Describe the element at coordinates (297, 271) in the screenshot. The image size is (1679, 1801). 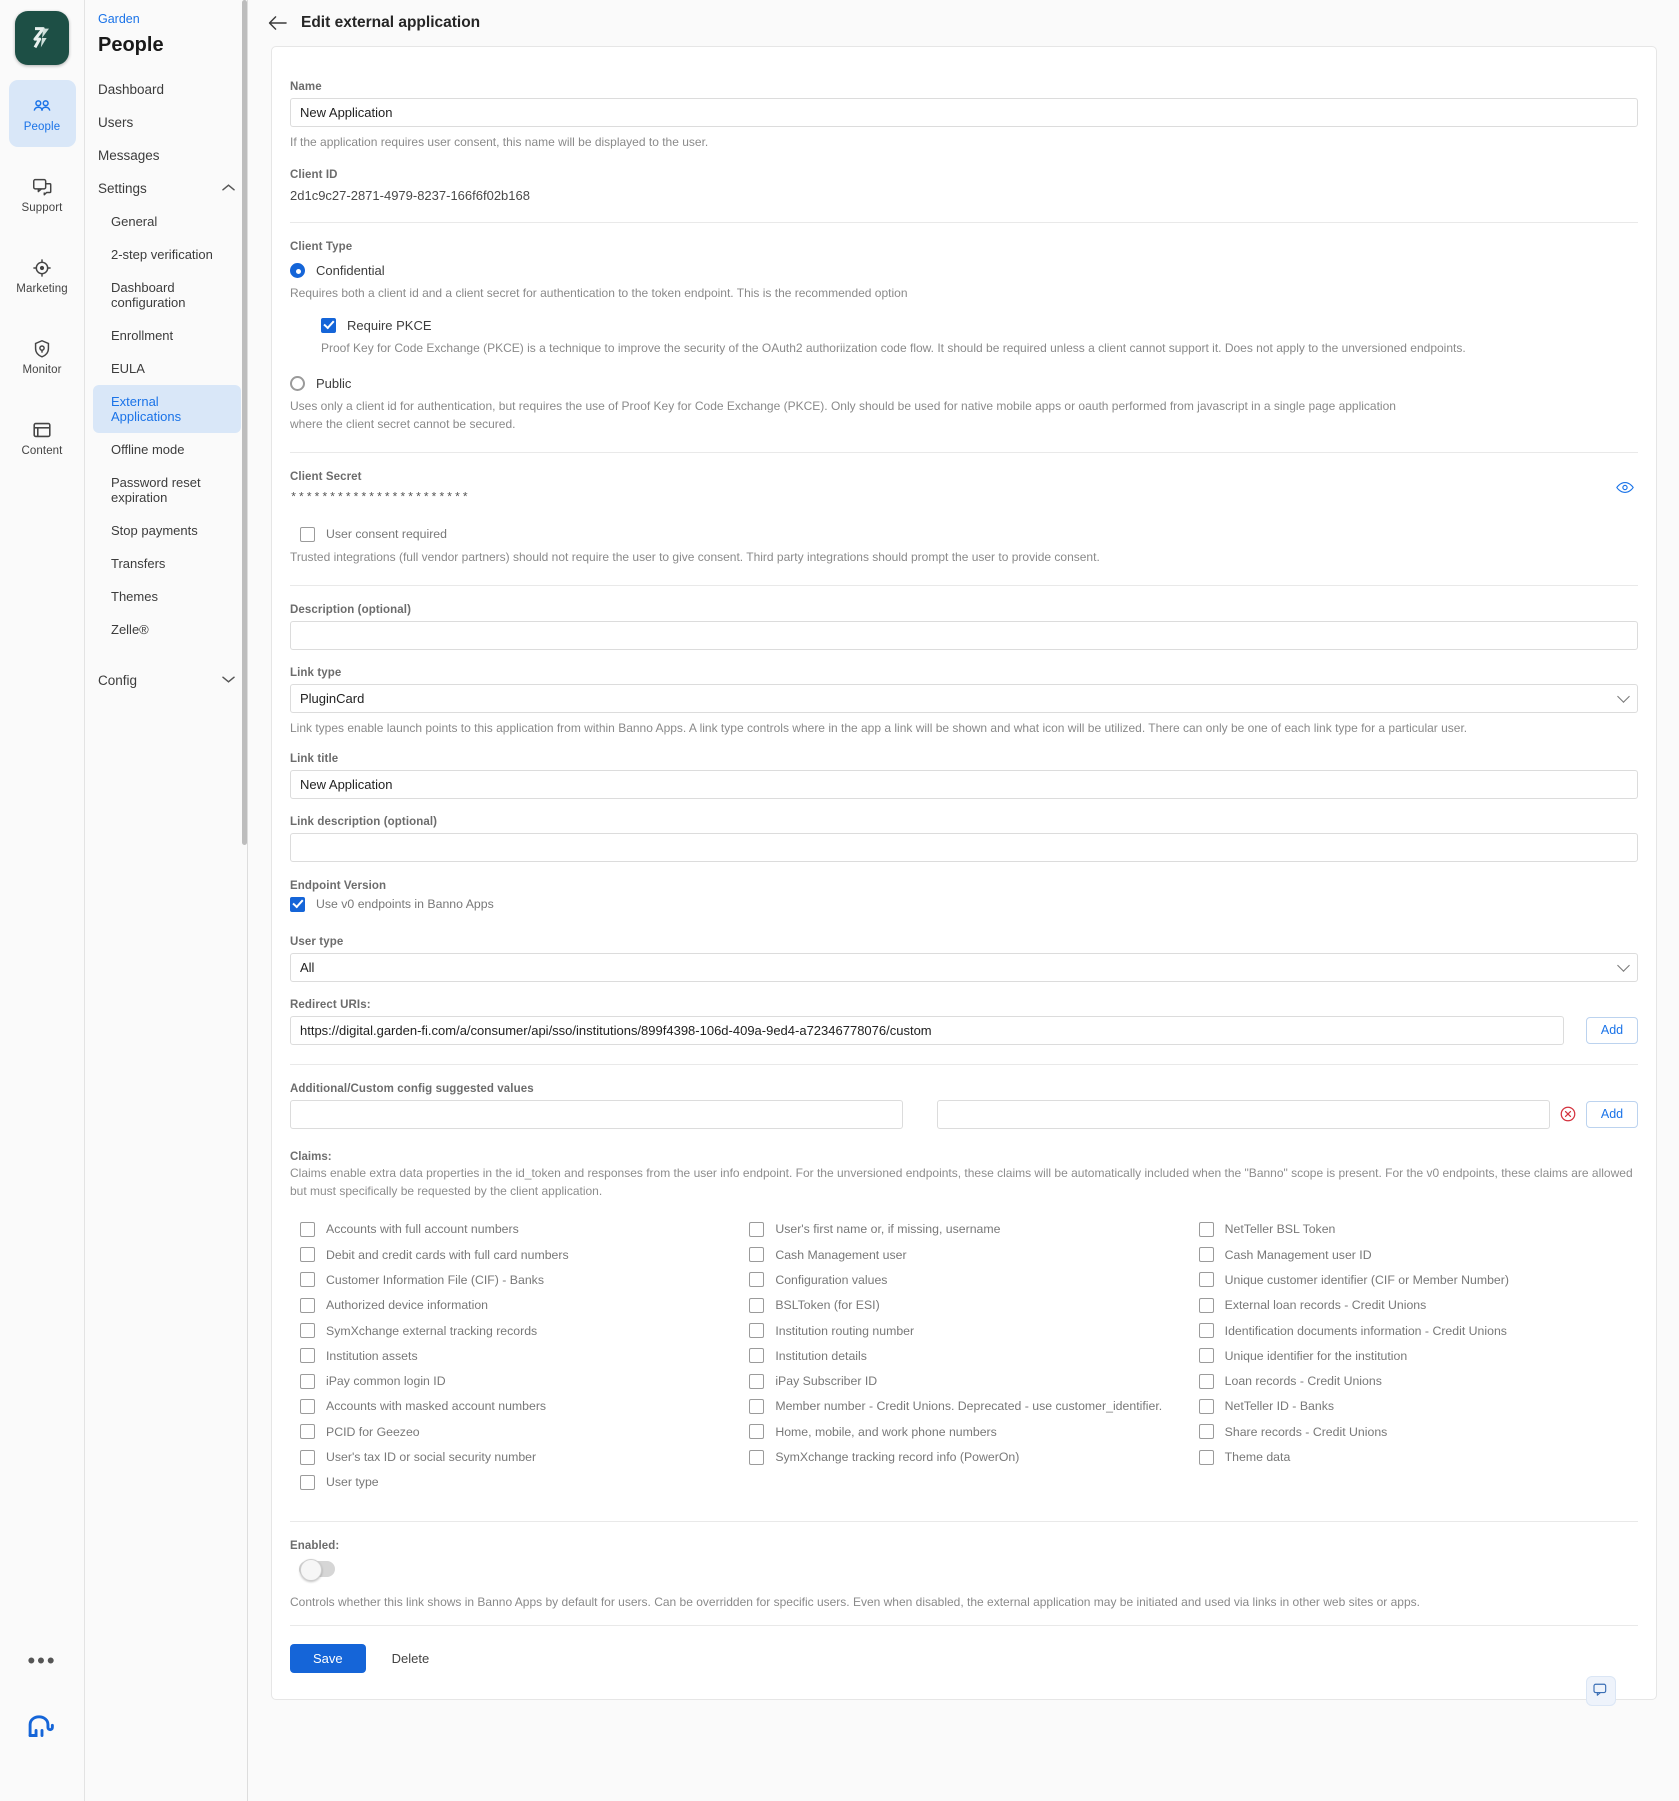
I see `radio-confidential-input` at that location.